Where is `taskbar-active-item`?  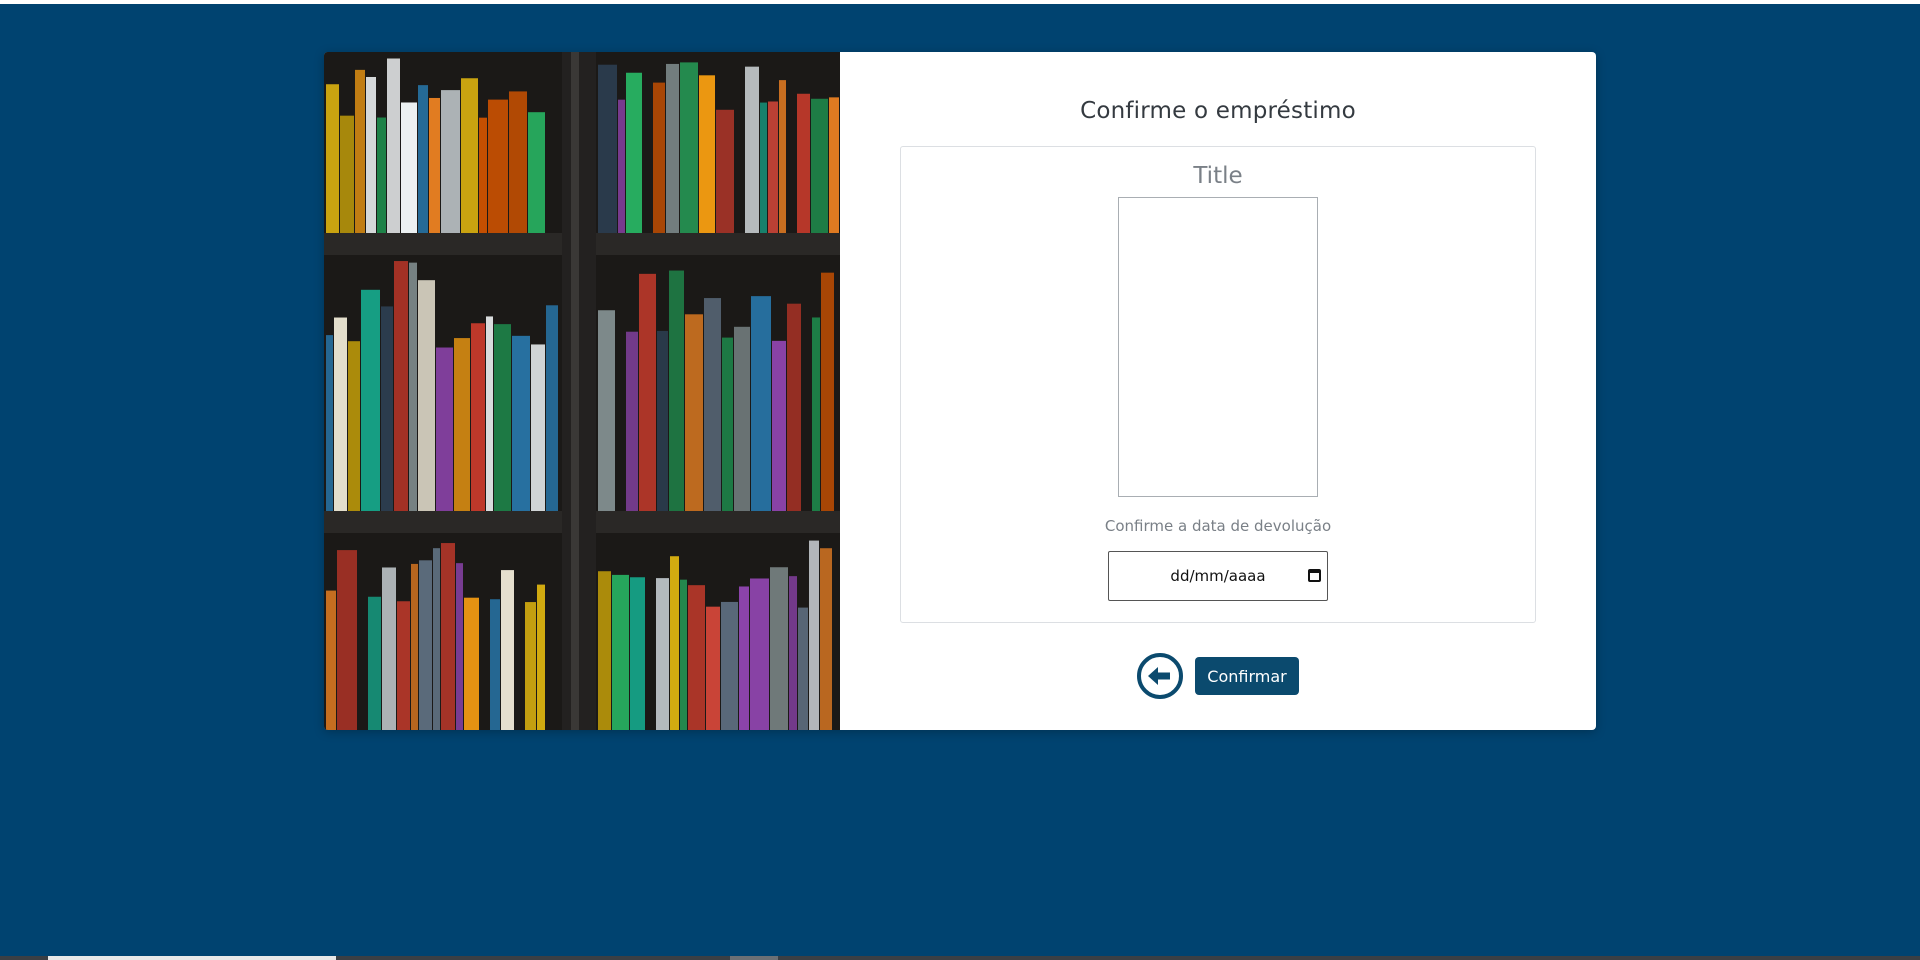
taskbar-active-item is located at coordinates (192, 958).